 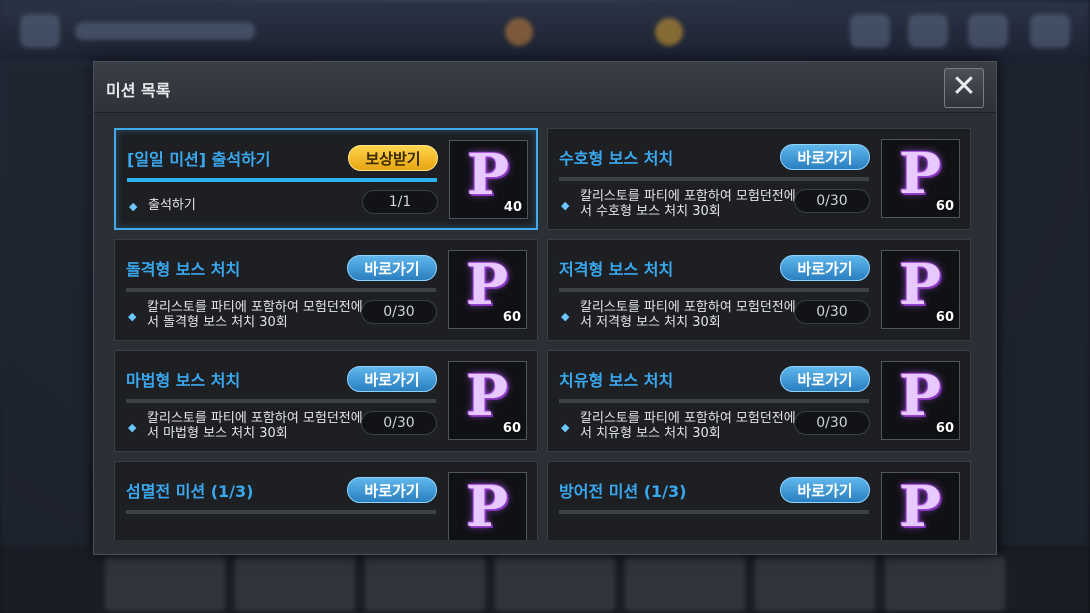 I want to click on close-button: ✕, so click(x=964, y=88).